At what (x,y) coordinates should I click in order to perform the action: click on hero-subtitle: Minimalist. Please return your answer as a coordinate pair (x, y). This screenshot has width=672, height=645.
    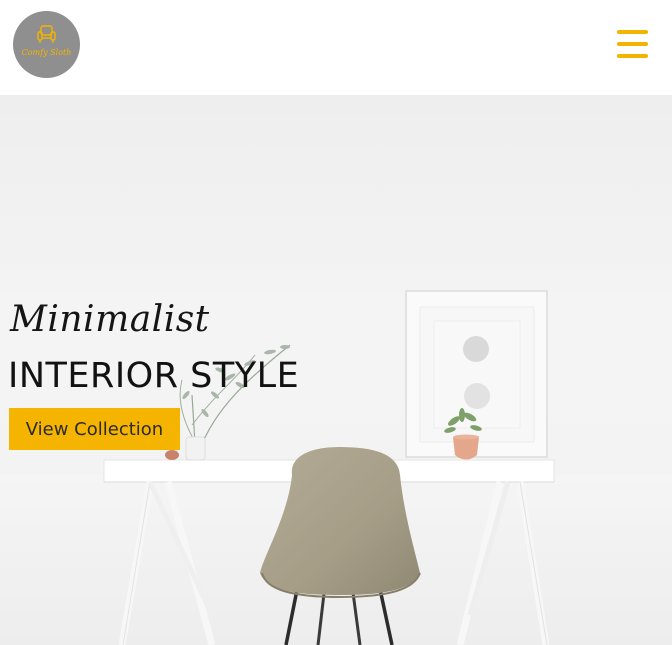
    Looking at the image, I should click on (110, 319).